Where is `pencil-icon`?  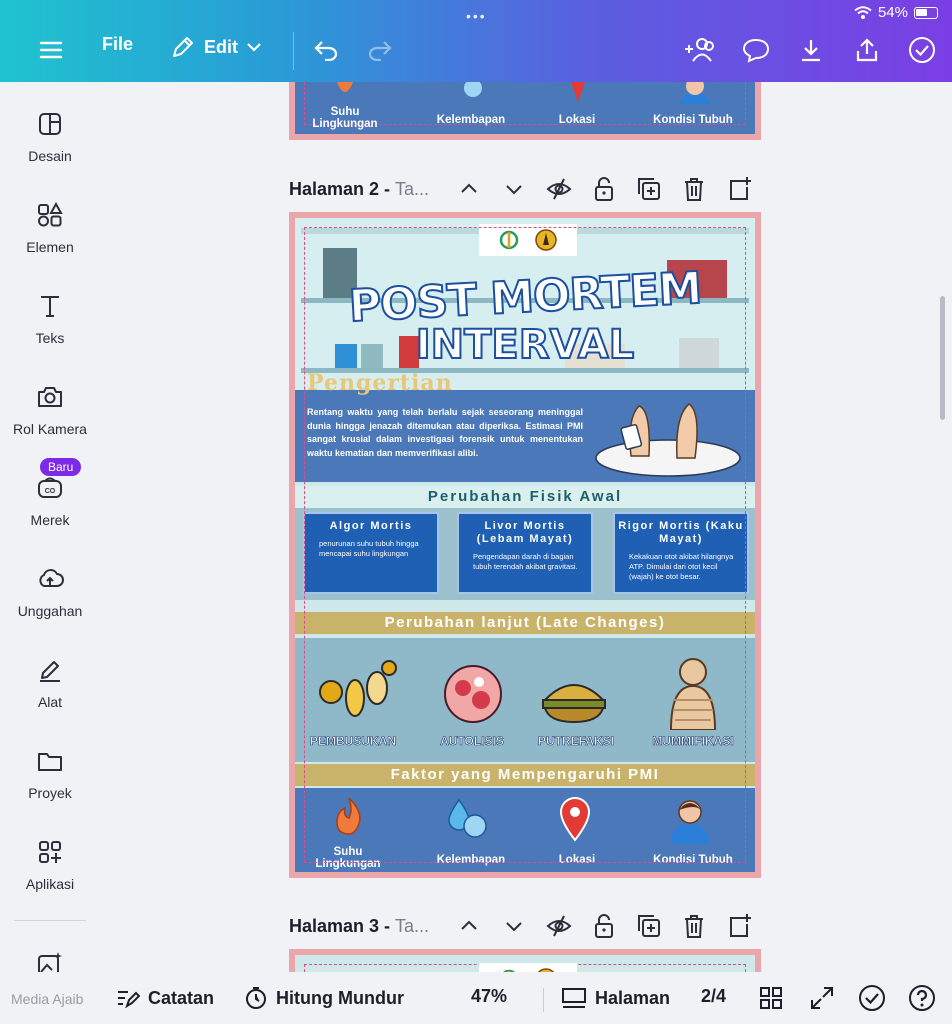
pencil-icon is located at coordinates (183, 47).